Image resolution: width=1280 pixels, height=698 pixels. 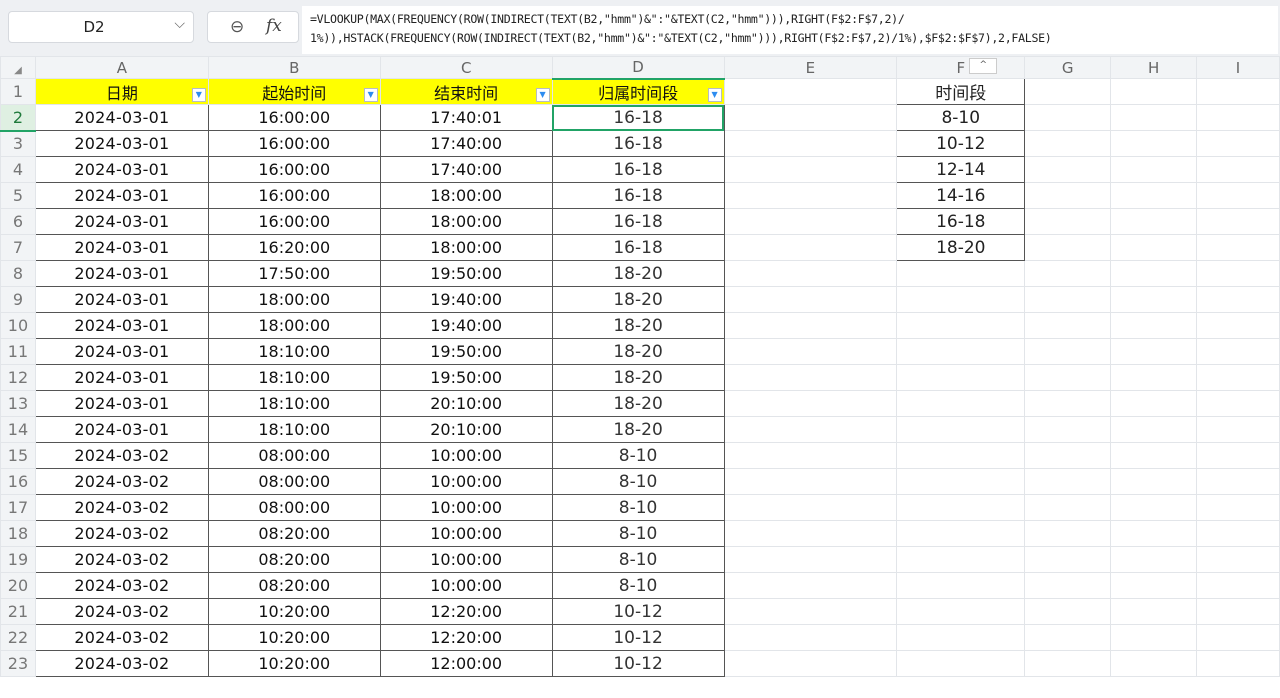 What do you see at coordinates (810, 247) in the screenshot?
I see `cell-e7` at bounding box center [810, 247].